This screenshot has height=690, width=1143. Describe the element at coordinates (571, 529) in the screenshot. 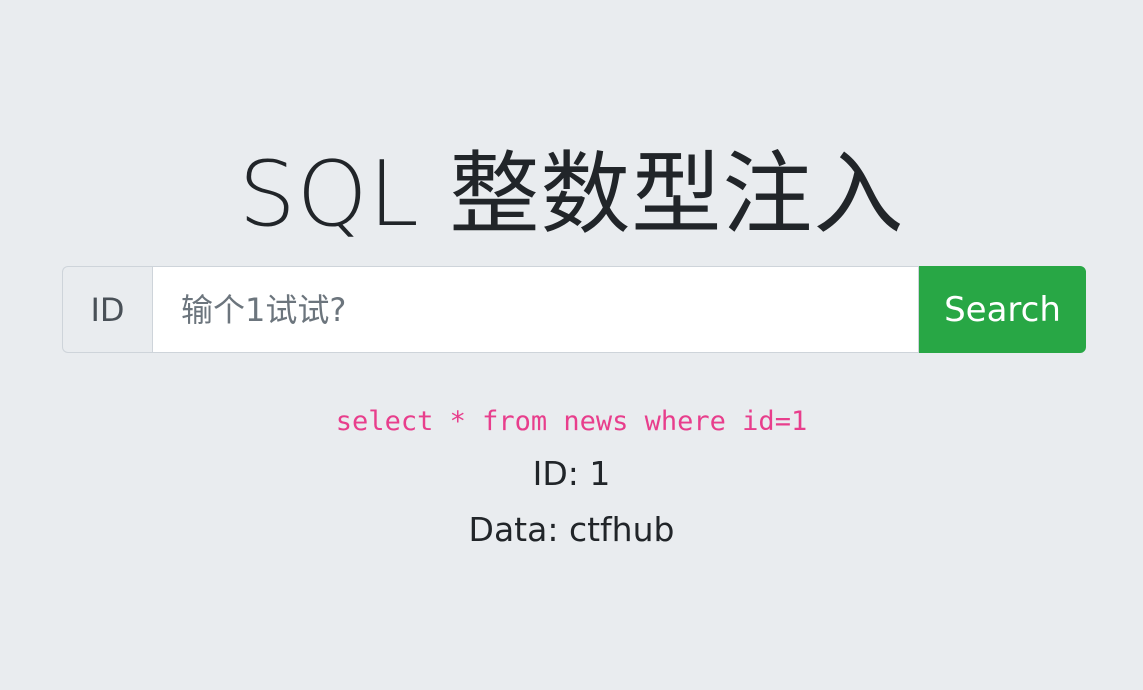

I see `result-data: Data: ctfhub` at that location.